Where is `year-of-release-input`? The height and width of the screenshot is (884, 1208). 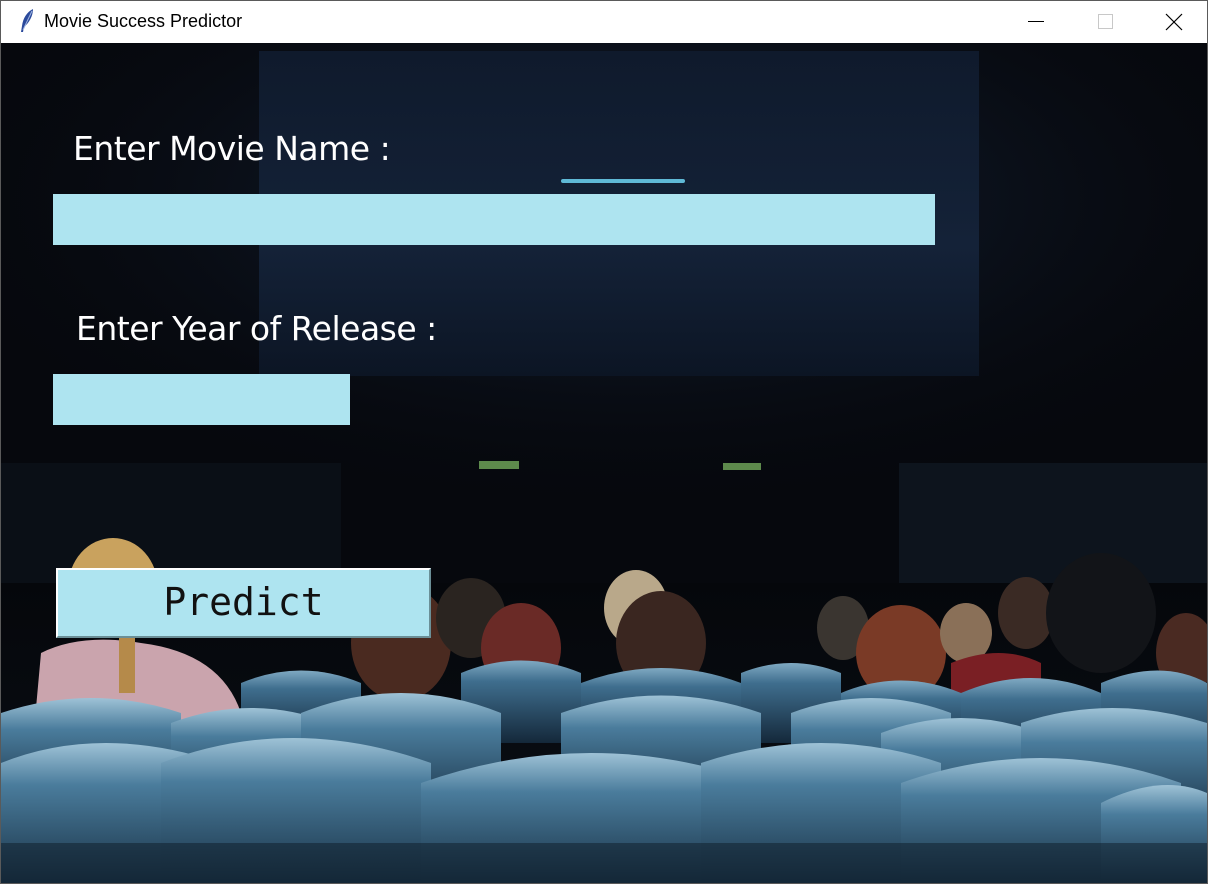
year-of-release-input is located at coordinates (201, 399).